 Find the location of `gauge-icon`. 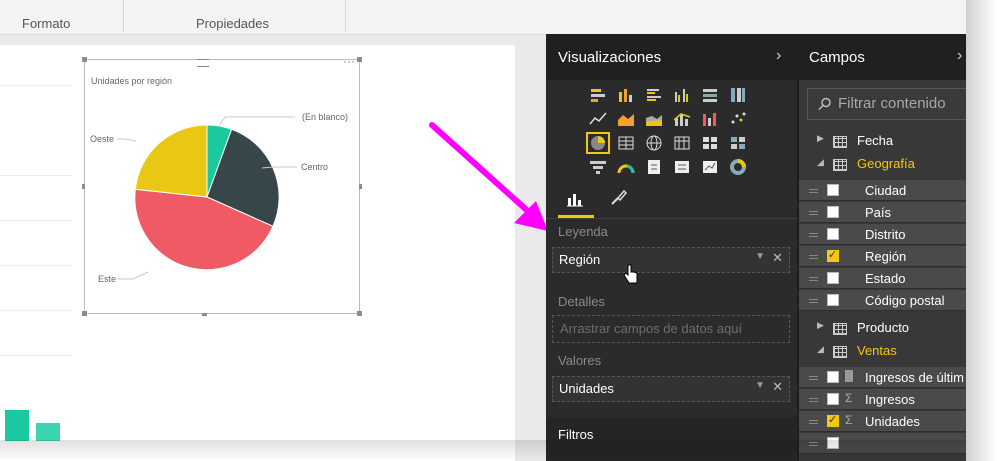

gauge-icon is located at coordinates (626, 167).